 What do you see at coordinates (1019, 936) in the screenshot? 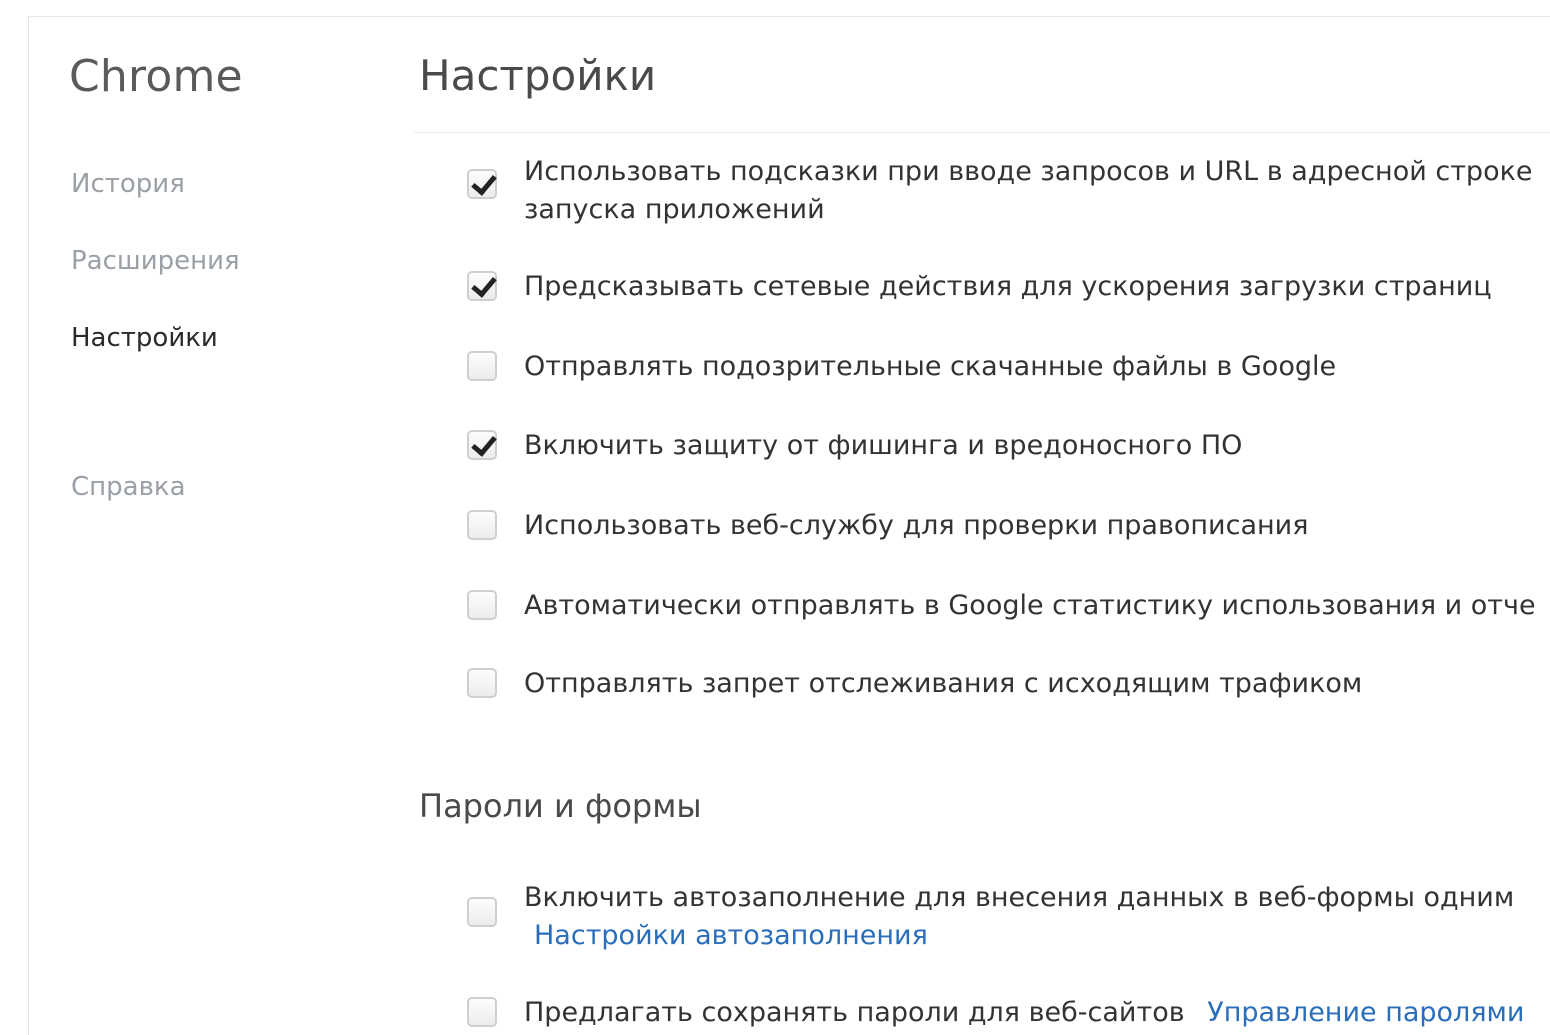
I see `autofill-settings-link: Настройки автозаполнения` at bounding box center [1019, 936].